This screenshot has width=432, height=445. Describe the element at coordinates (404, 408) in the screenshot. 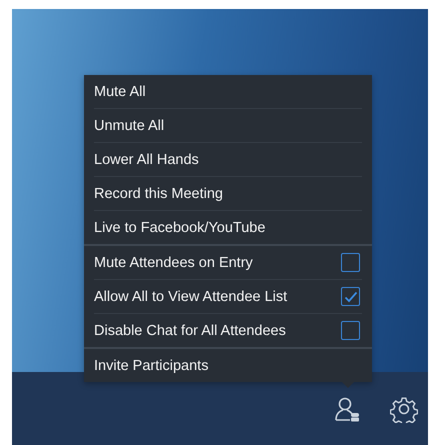

I see `settings-icon` at that location.